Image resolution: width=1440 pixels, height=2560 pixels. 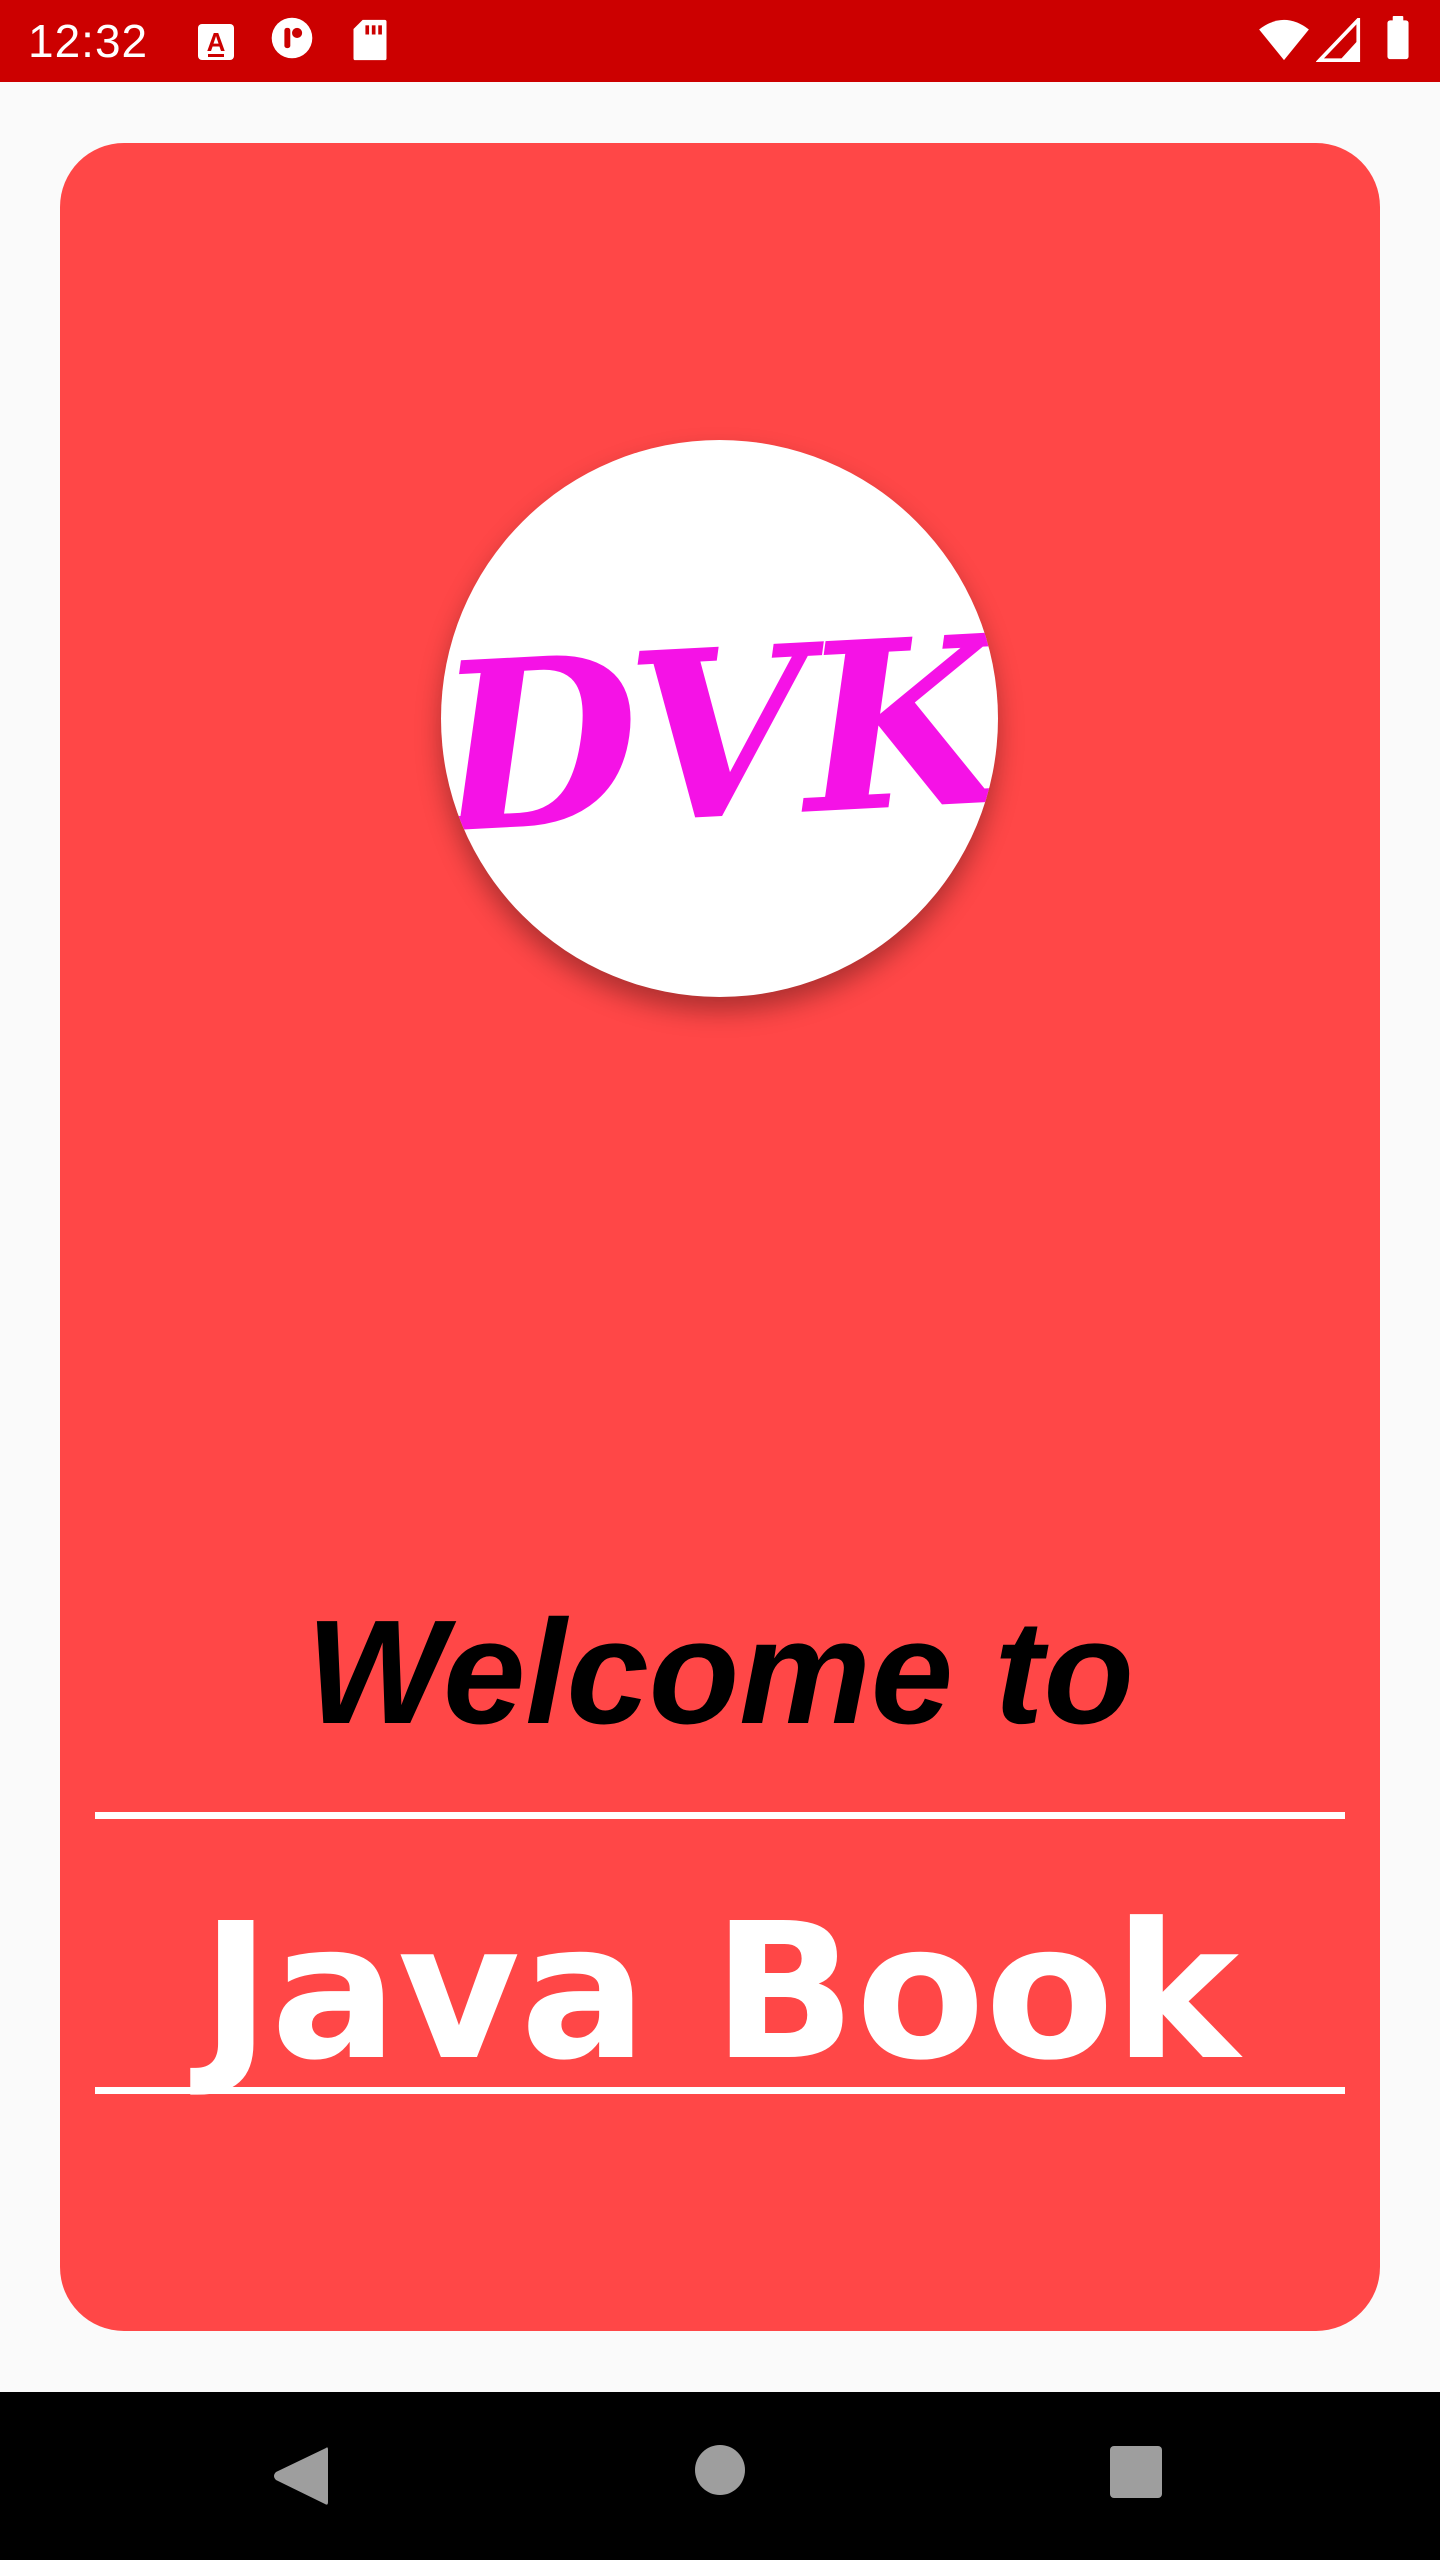 I want to click on status-bar: 12:32 A, so click(x=720, y=41).